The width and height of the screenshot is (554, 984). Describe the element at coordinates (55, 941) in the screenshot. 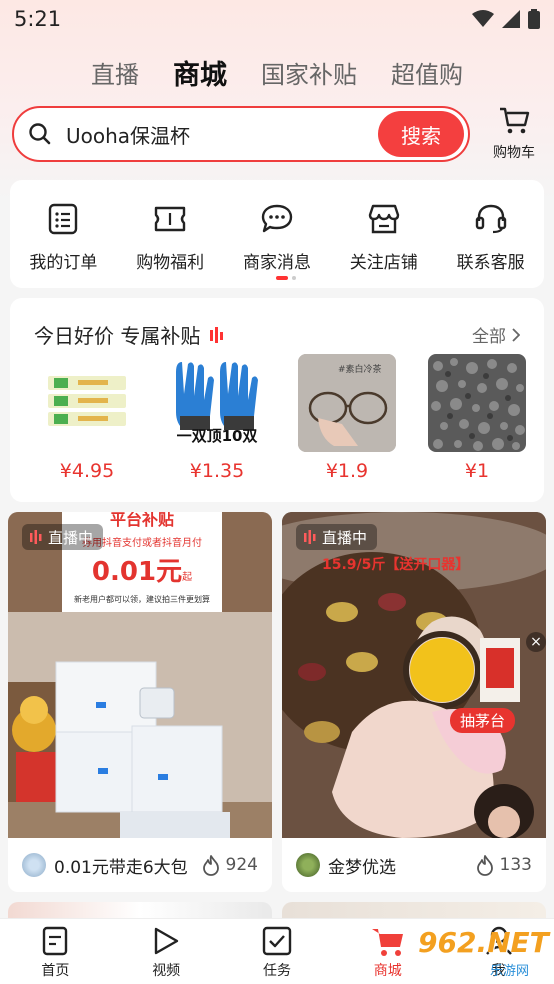

I see `home-doc-icon` at that location.